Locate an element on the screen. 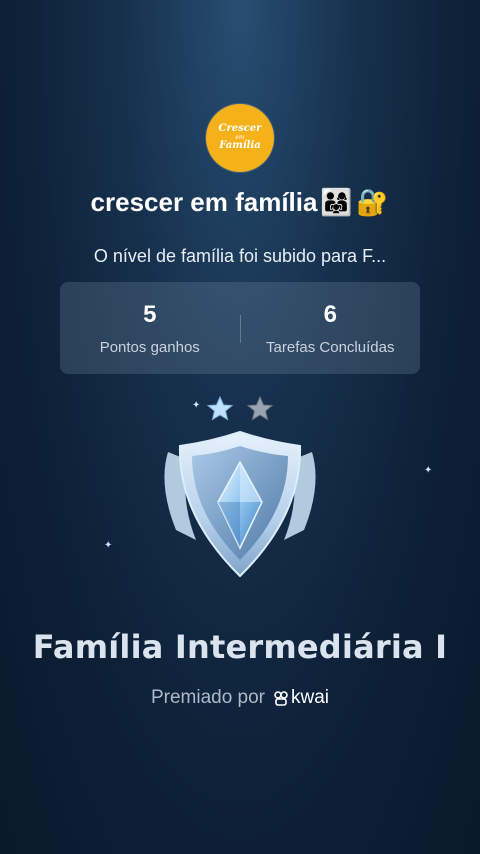 Image resolution: width=480 pixels, height=854 pixels. lock-key-emoji-icon: 🔐 is located at coordinates (372, 202).